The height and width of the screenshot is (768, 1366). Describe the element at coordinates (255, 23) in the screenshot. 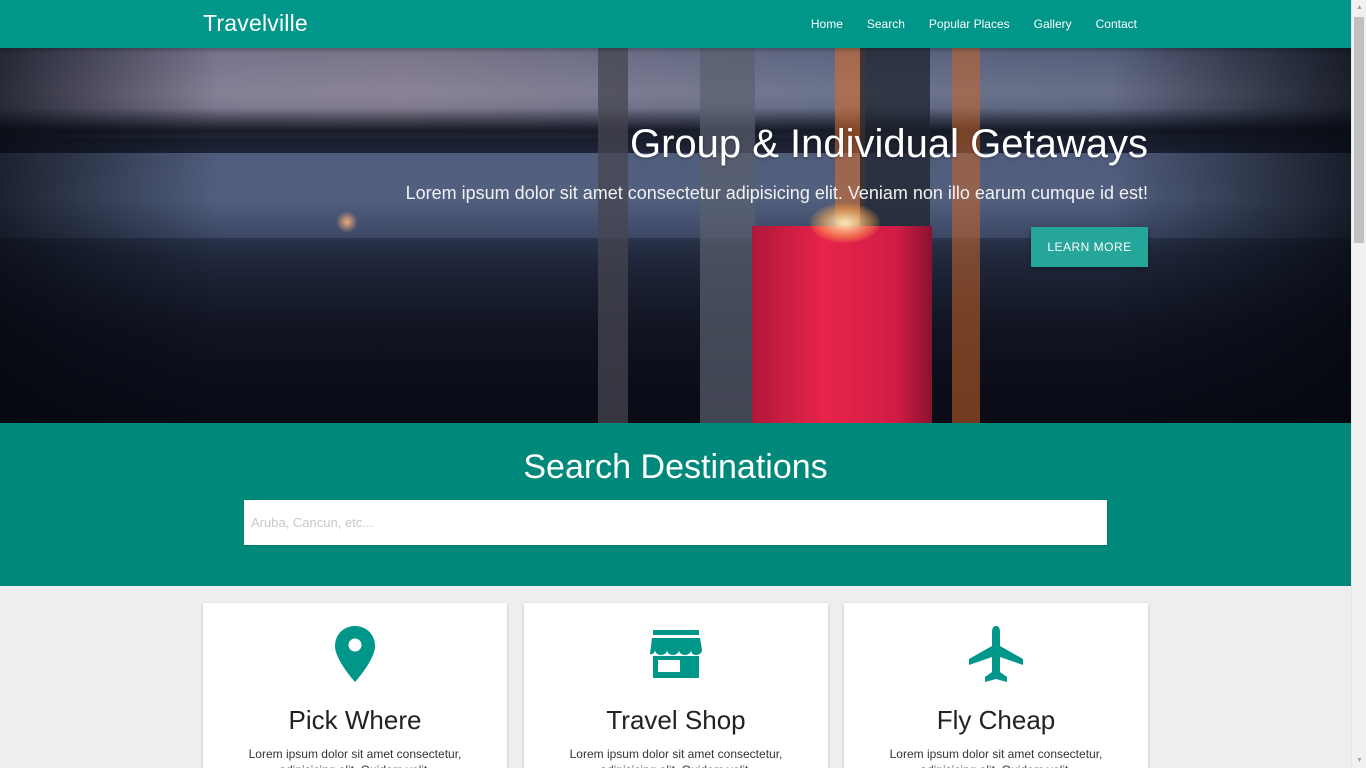

I see `brand-logo-link: Travelville` at that location.